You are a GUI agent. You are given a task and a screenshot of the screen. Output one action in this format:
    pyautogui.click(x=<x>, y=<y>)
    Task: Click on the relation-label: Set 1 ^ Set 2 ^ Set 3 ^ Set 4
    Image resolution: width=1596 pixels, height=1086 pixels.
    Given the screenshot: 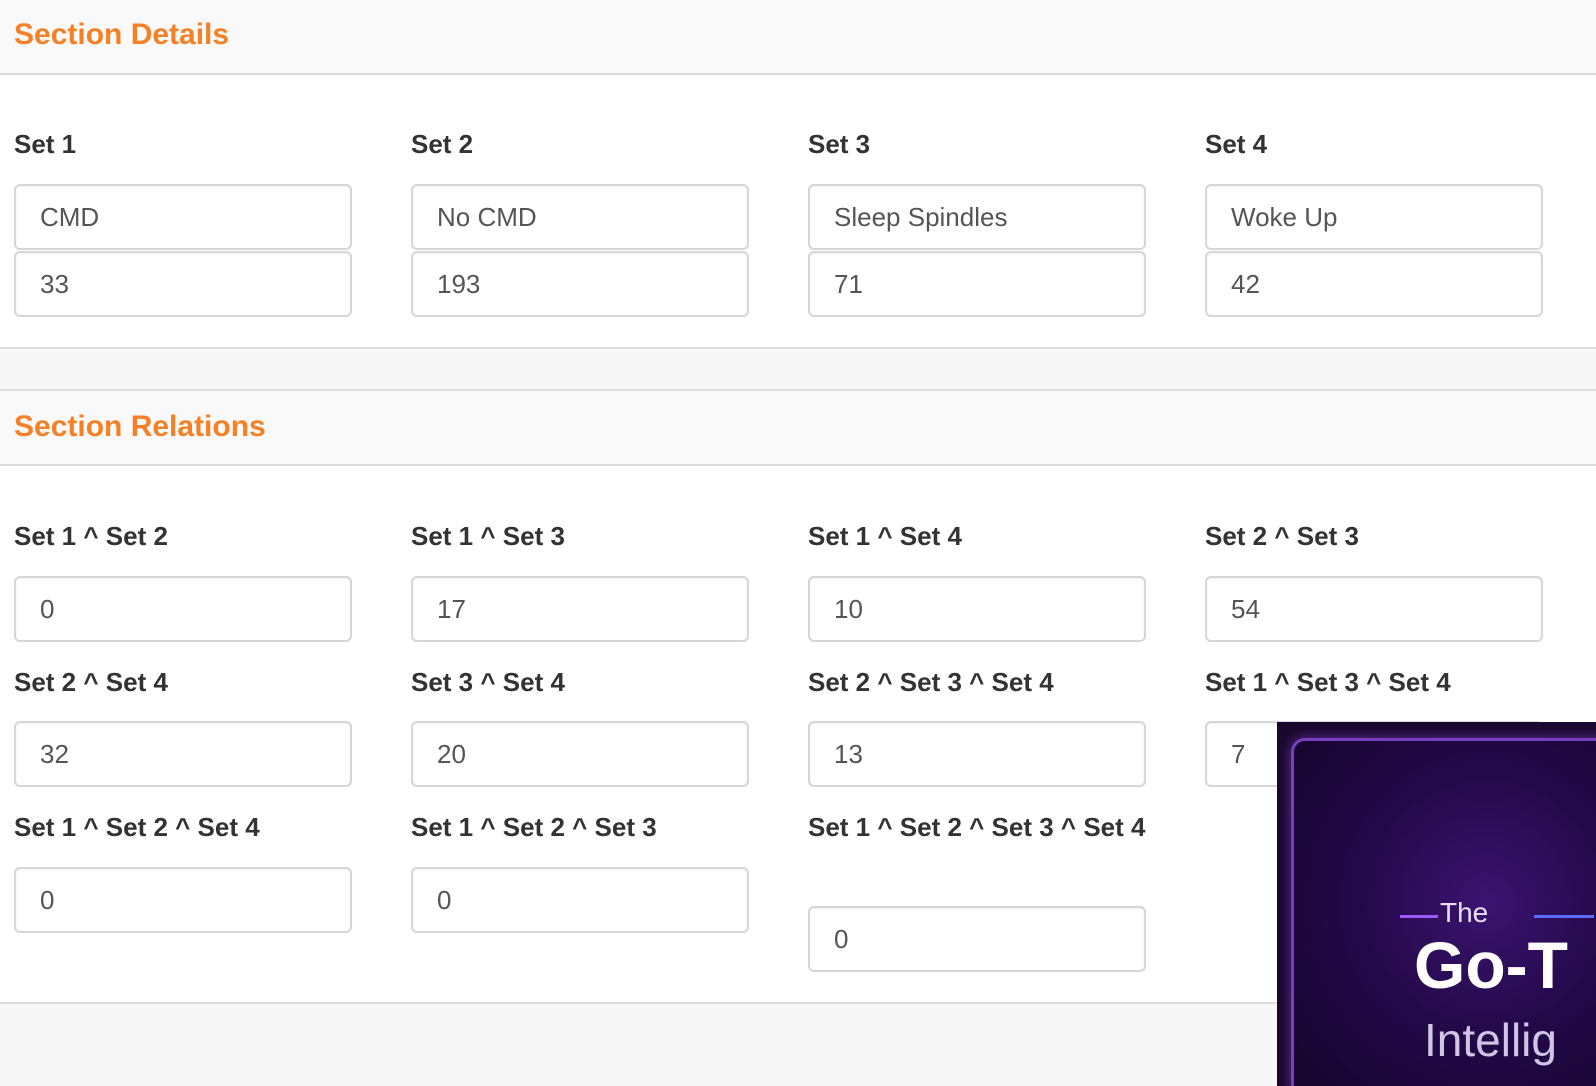 What is the action you would take?
    pyautogui.click(x=977, y=827)
    